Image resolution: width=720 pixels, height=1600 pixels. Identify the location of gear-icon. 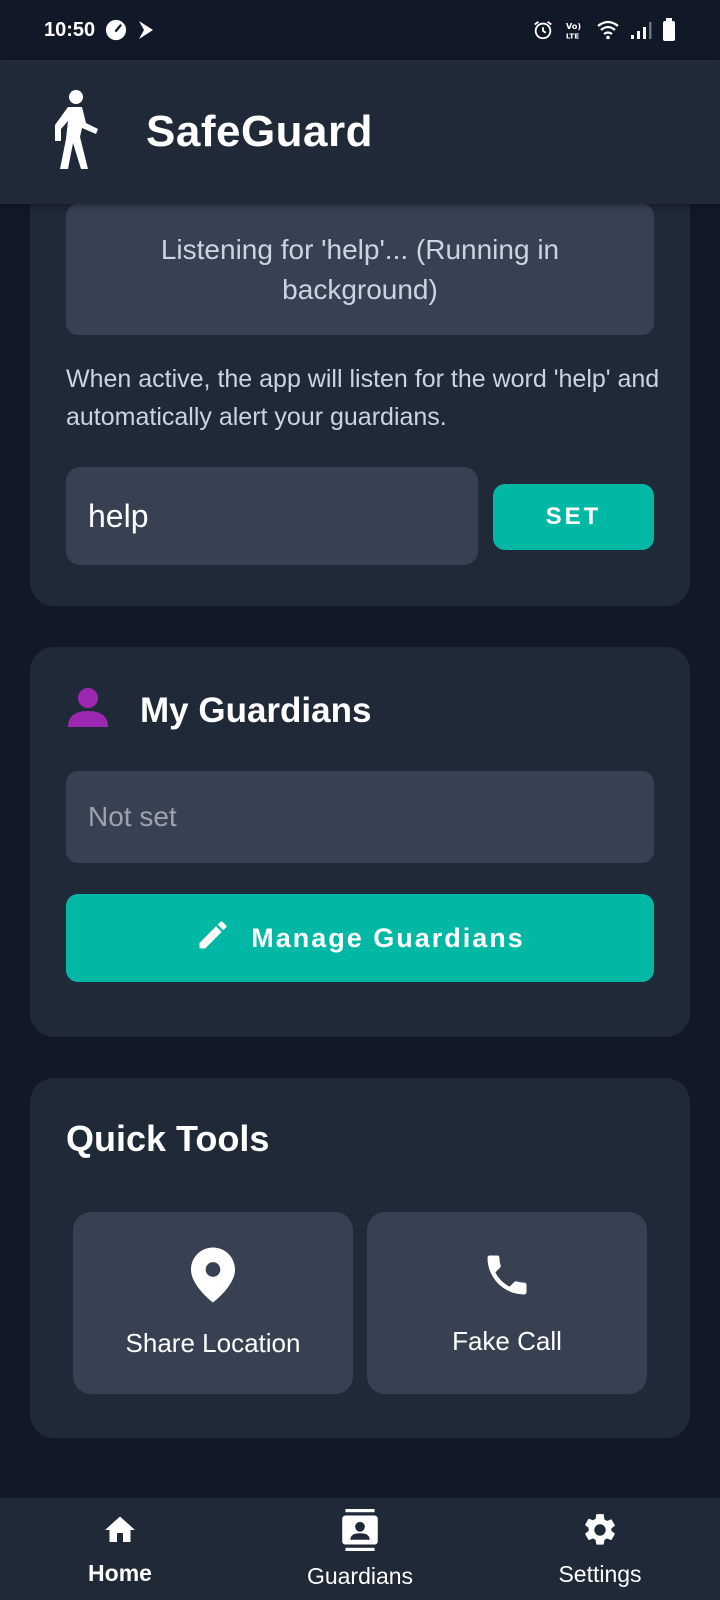
(600, 1533).